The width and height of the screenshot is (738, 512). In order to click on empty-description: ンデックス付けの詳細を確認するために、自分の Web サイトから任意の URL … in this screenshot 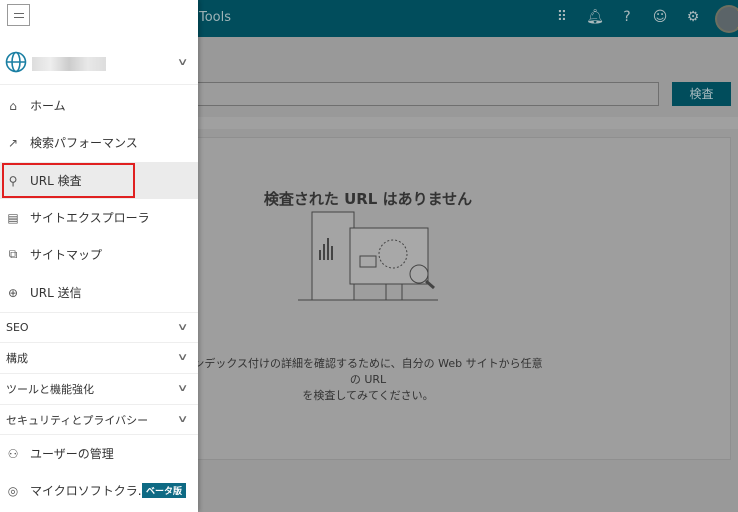, I will do `click(368, 380)`.